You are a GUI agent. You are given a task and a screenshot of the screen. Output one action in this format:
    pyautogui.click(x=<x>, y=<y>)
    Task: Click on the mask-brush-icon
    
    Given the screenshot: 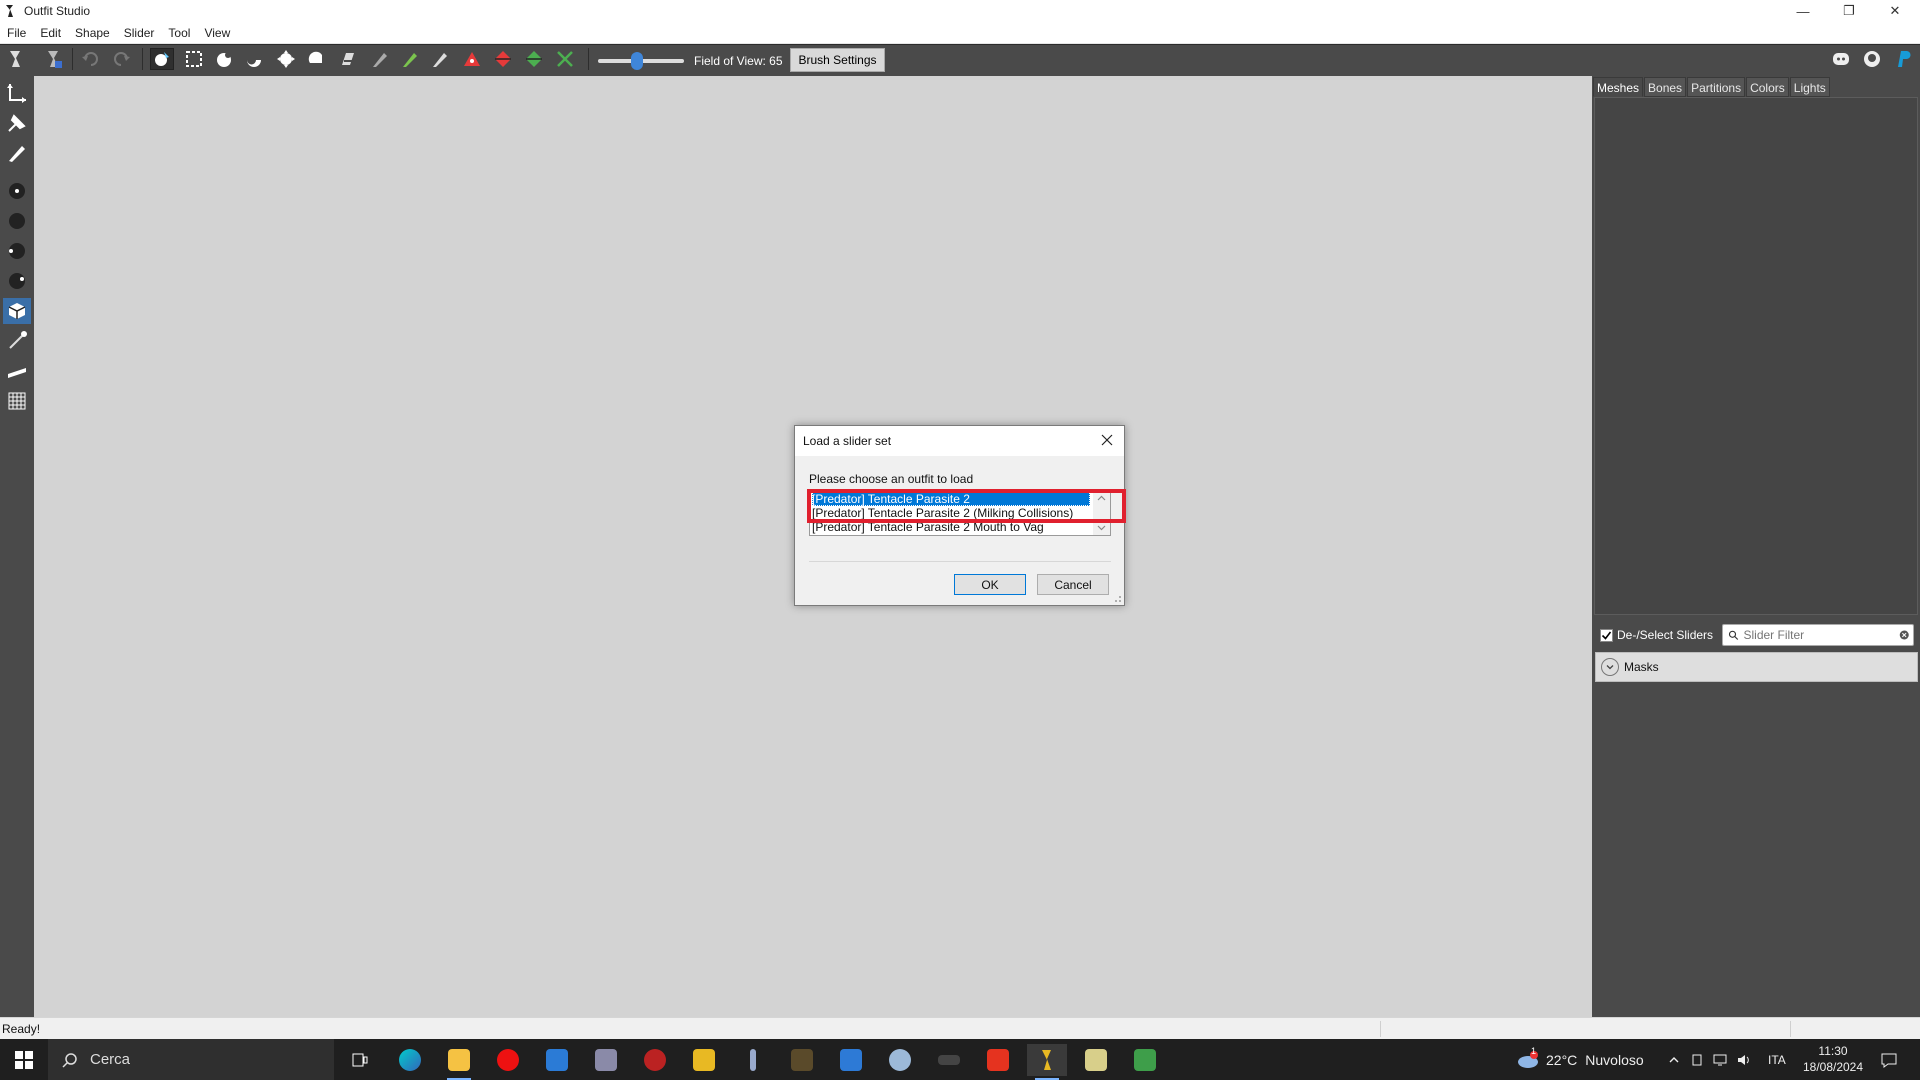 What is the action you would take?
    pyautogui.click(x=194, y=59)
    